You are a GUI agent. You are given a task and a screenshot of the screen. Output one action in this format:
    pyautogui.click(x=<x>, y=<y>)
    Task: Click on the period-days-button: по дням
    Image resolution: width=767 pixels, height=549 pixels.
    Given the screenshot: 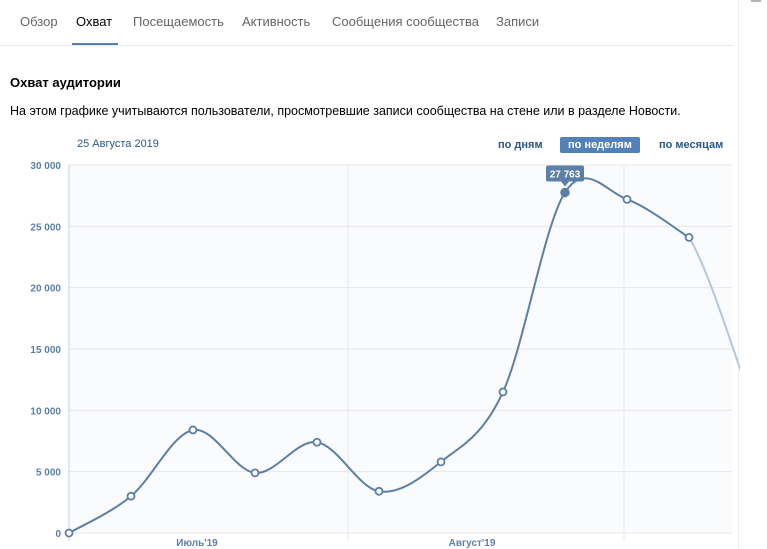 What is the action you would take?
    pyautogui.click(x=520, y=145)
    